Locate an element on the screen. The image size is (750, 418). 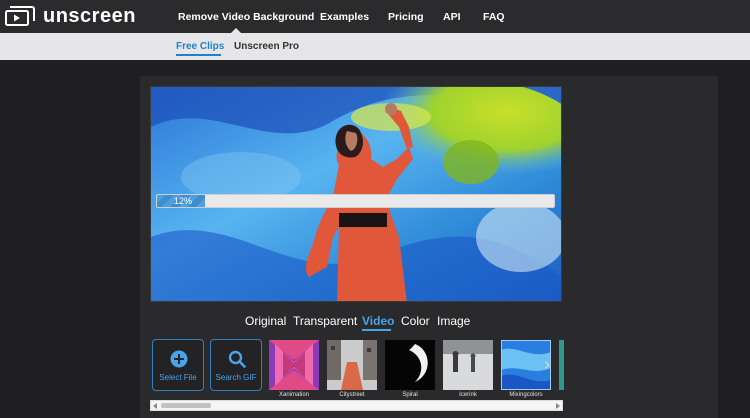
clip-thumbnail-icerink is located at coordinates (468, 365).